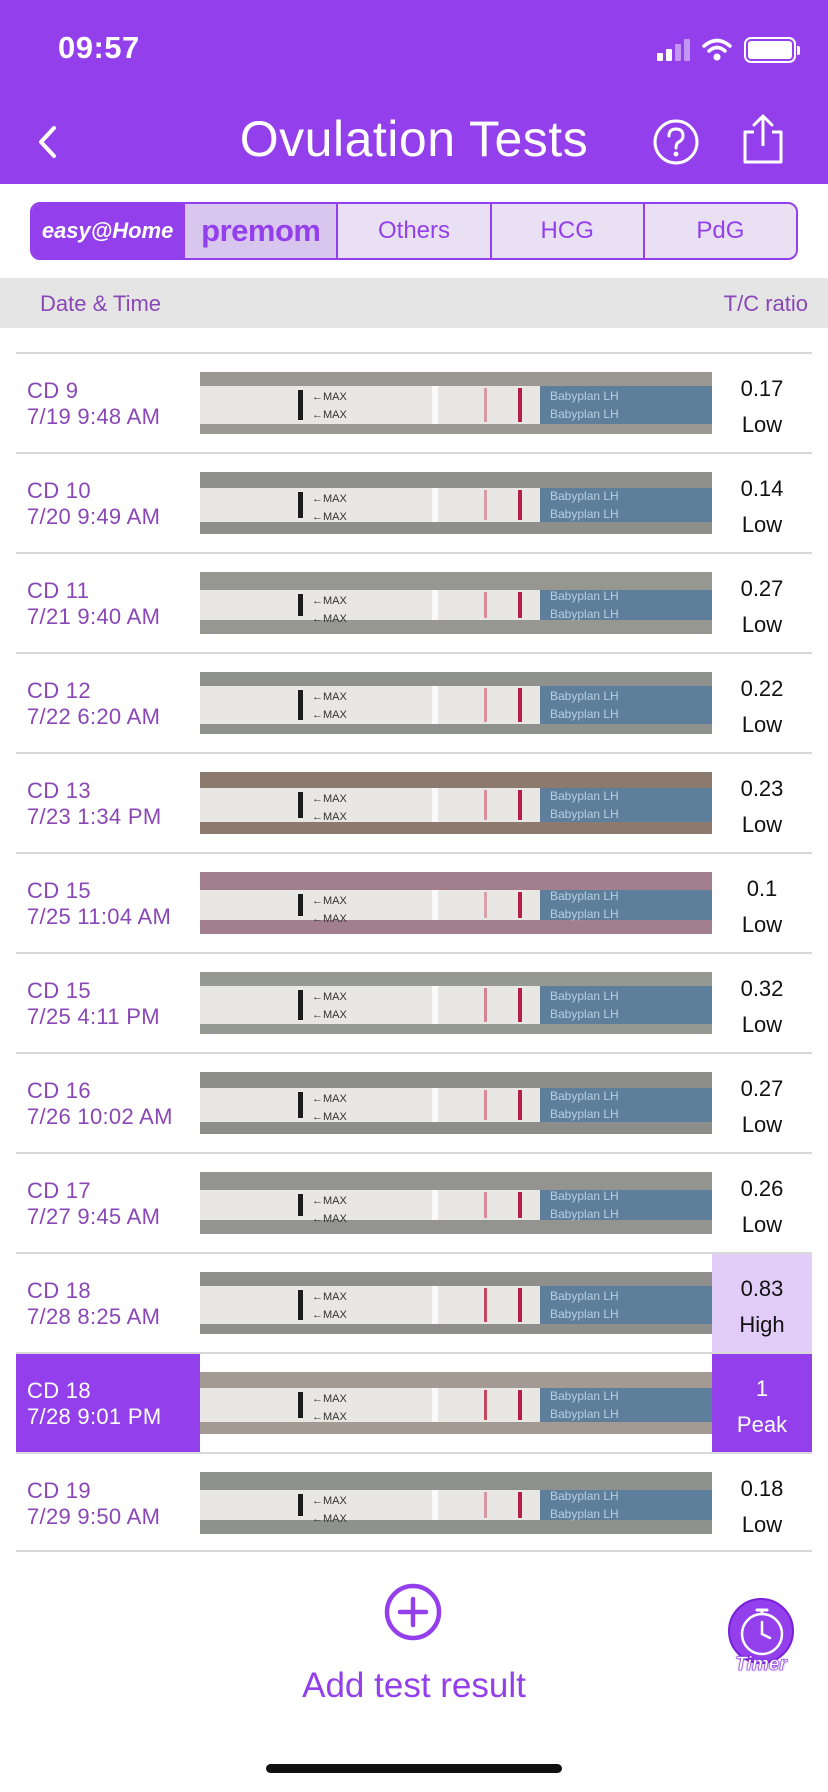 The image size is (828, 1792). What do you see at coordinates (108, 603) in the screenshot?
I see `test-date-cell: CD 11 7/21 9:40 AM` at bounding box center [108, 603].